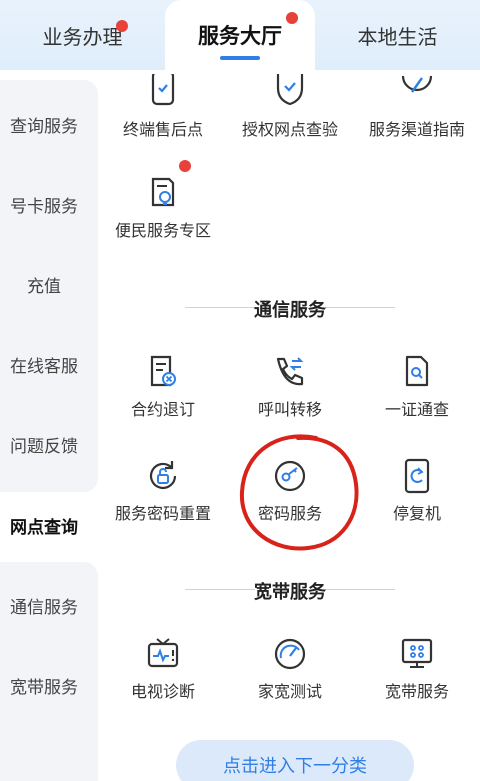 This screenshot has width=480, height=781. I want to click on sidebar-item-query: 查询服务, so click(44, 124).